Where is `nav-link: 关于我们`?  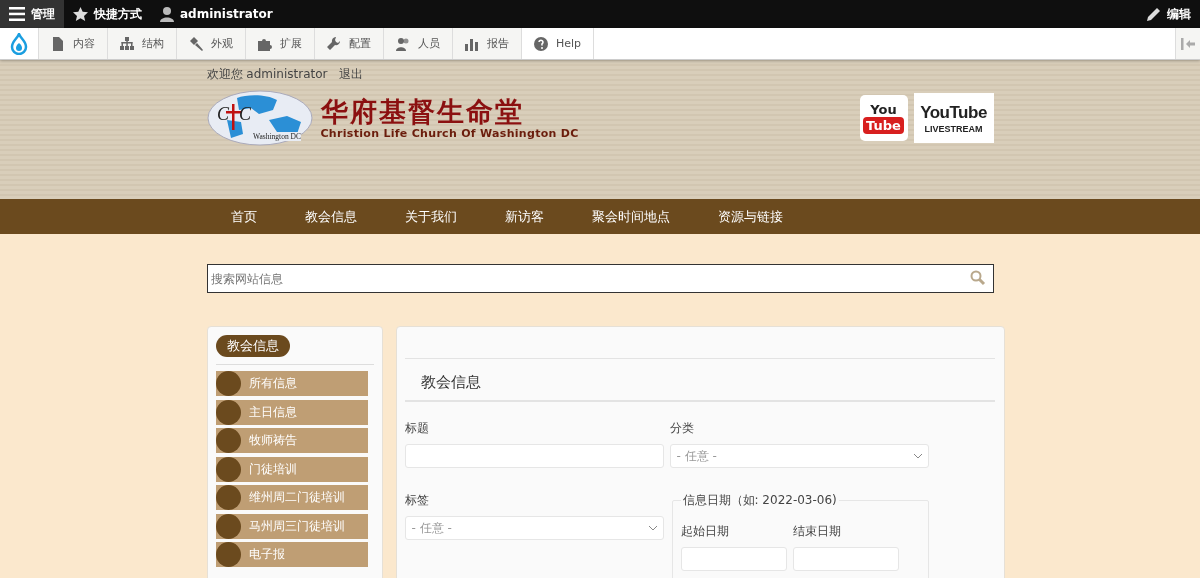 nav-link: 关于我们 is located at coordinates (430, 216).